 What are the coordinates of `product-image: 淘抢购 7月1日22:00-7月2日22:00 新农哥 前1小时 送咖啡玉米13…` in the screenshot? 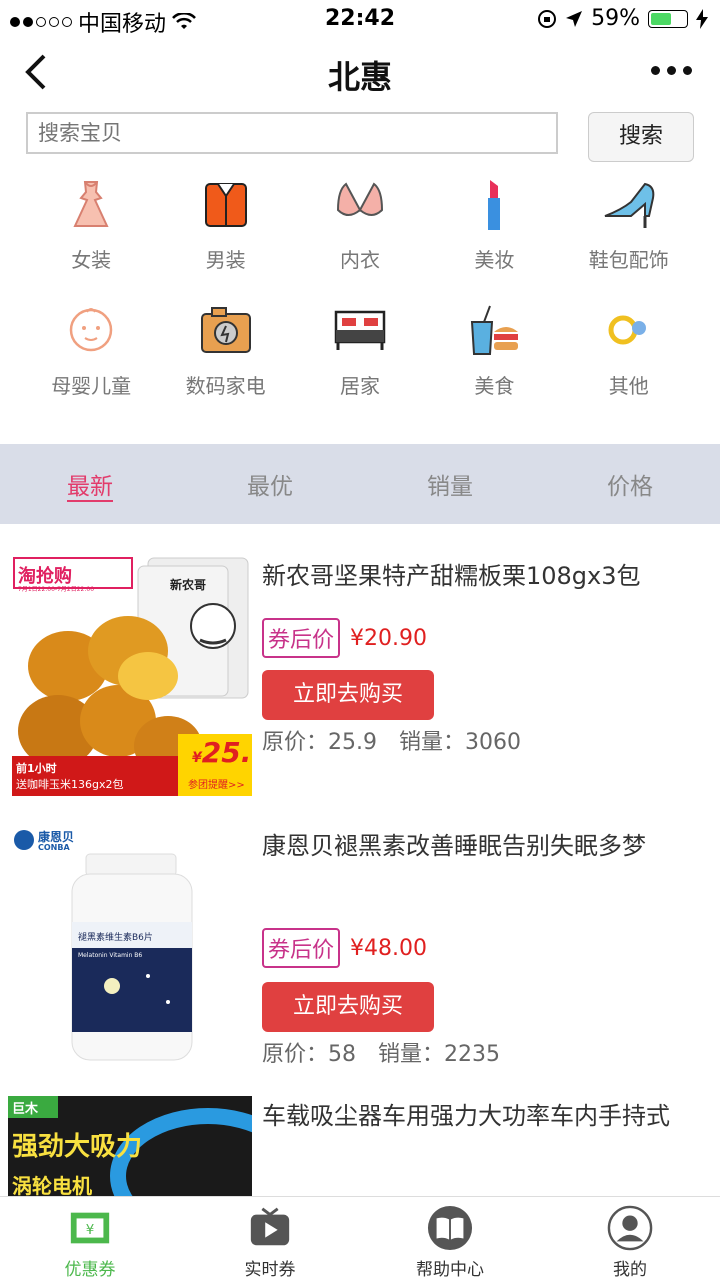 It's located at (130, 678).